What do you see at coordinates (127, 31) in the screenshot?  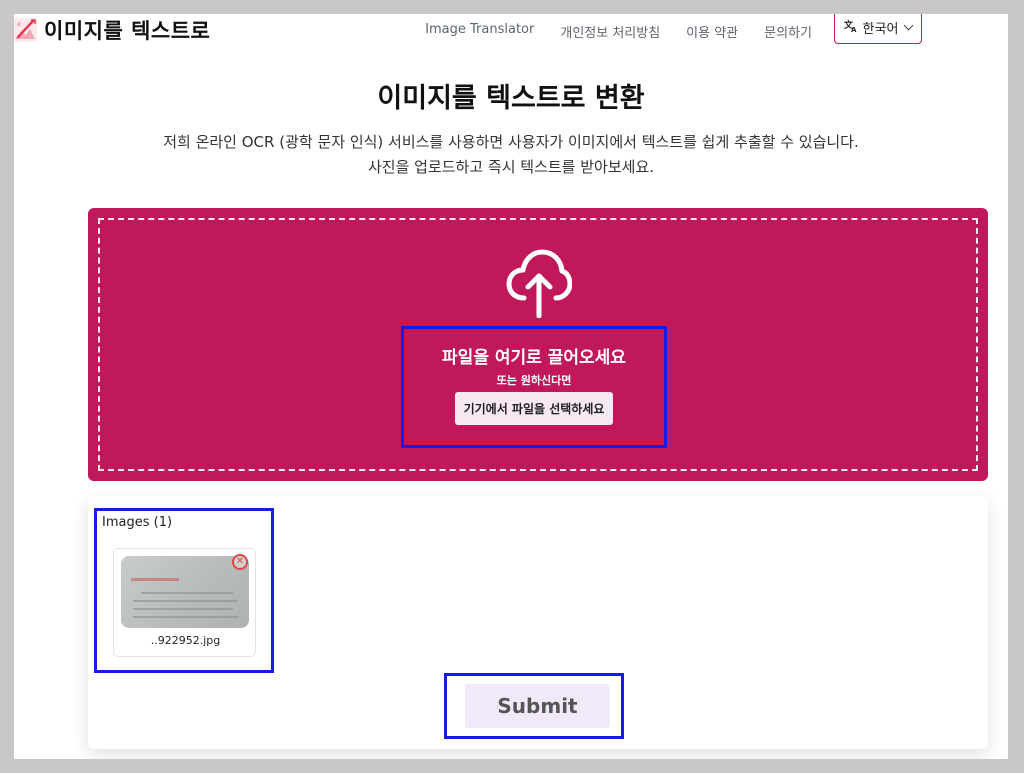 I see `app-title: 이미지를 텍스트로` at bounding box center [127, 31].